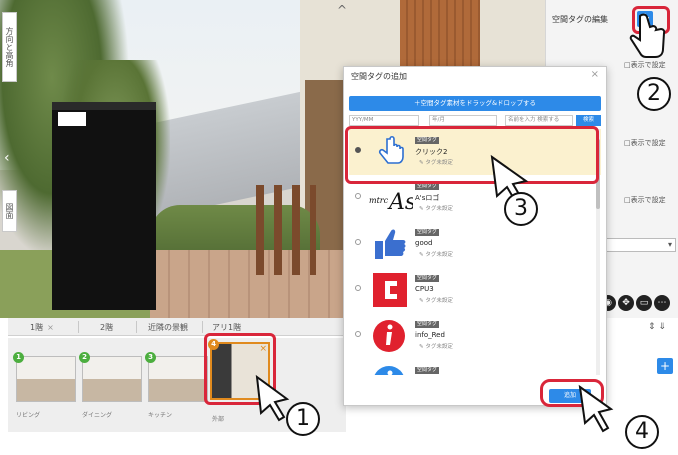 This screenshot has width=678, height=455. Describe the element at coordinates (250, 284) in the screenshot. I see `paving` at that location.